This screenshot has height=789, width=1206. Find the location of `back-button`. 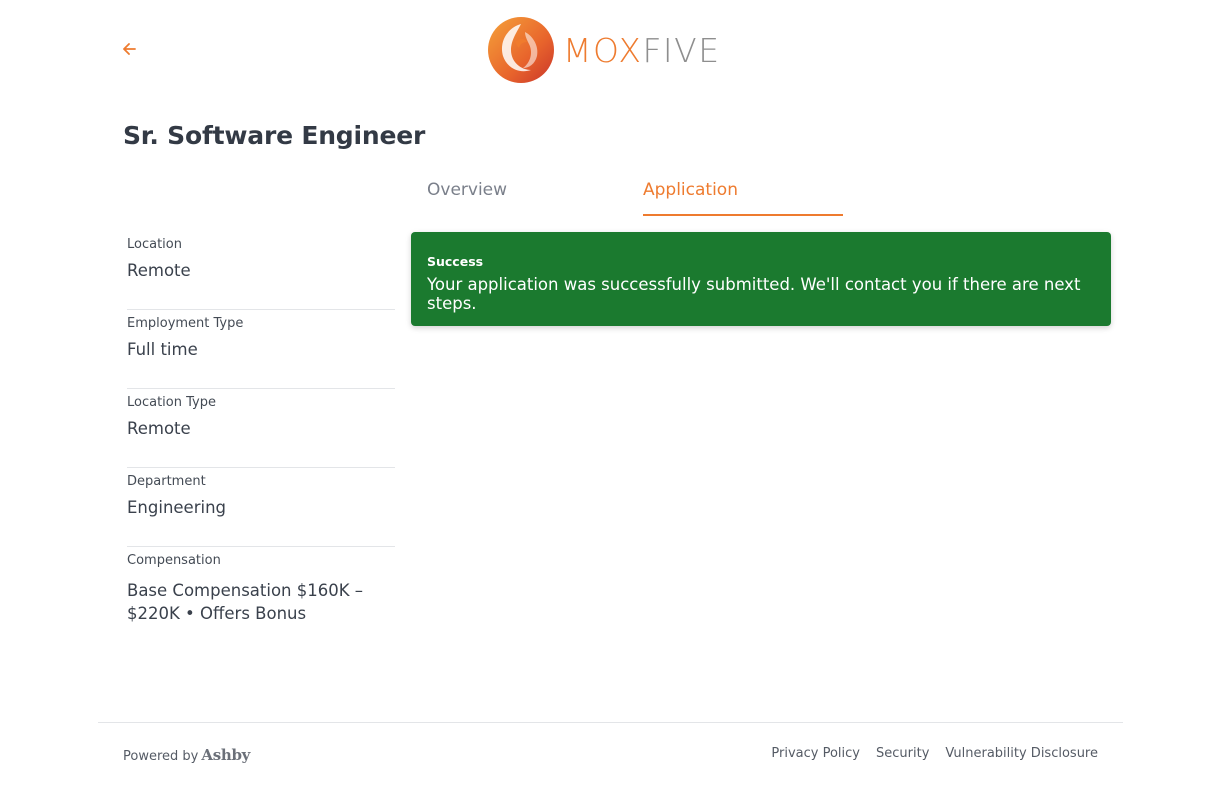

back-button is located at coordinates (130, 49).